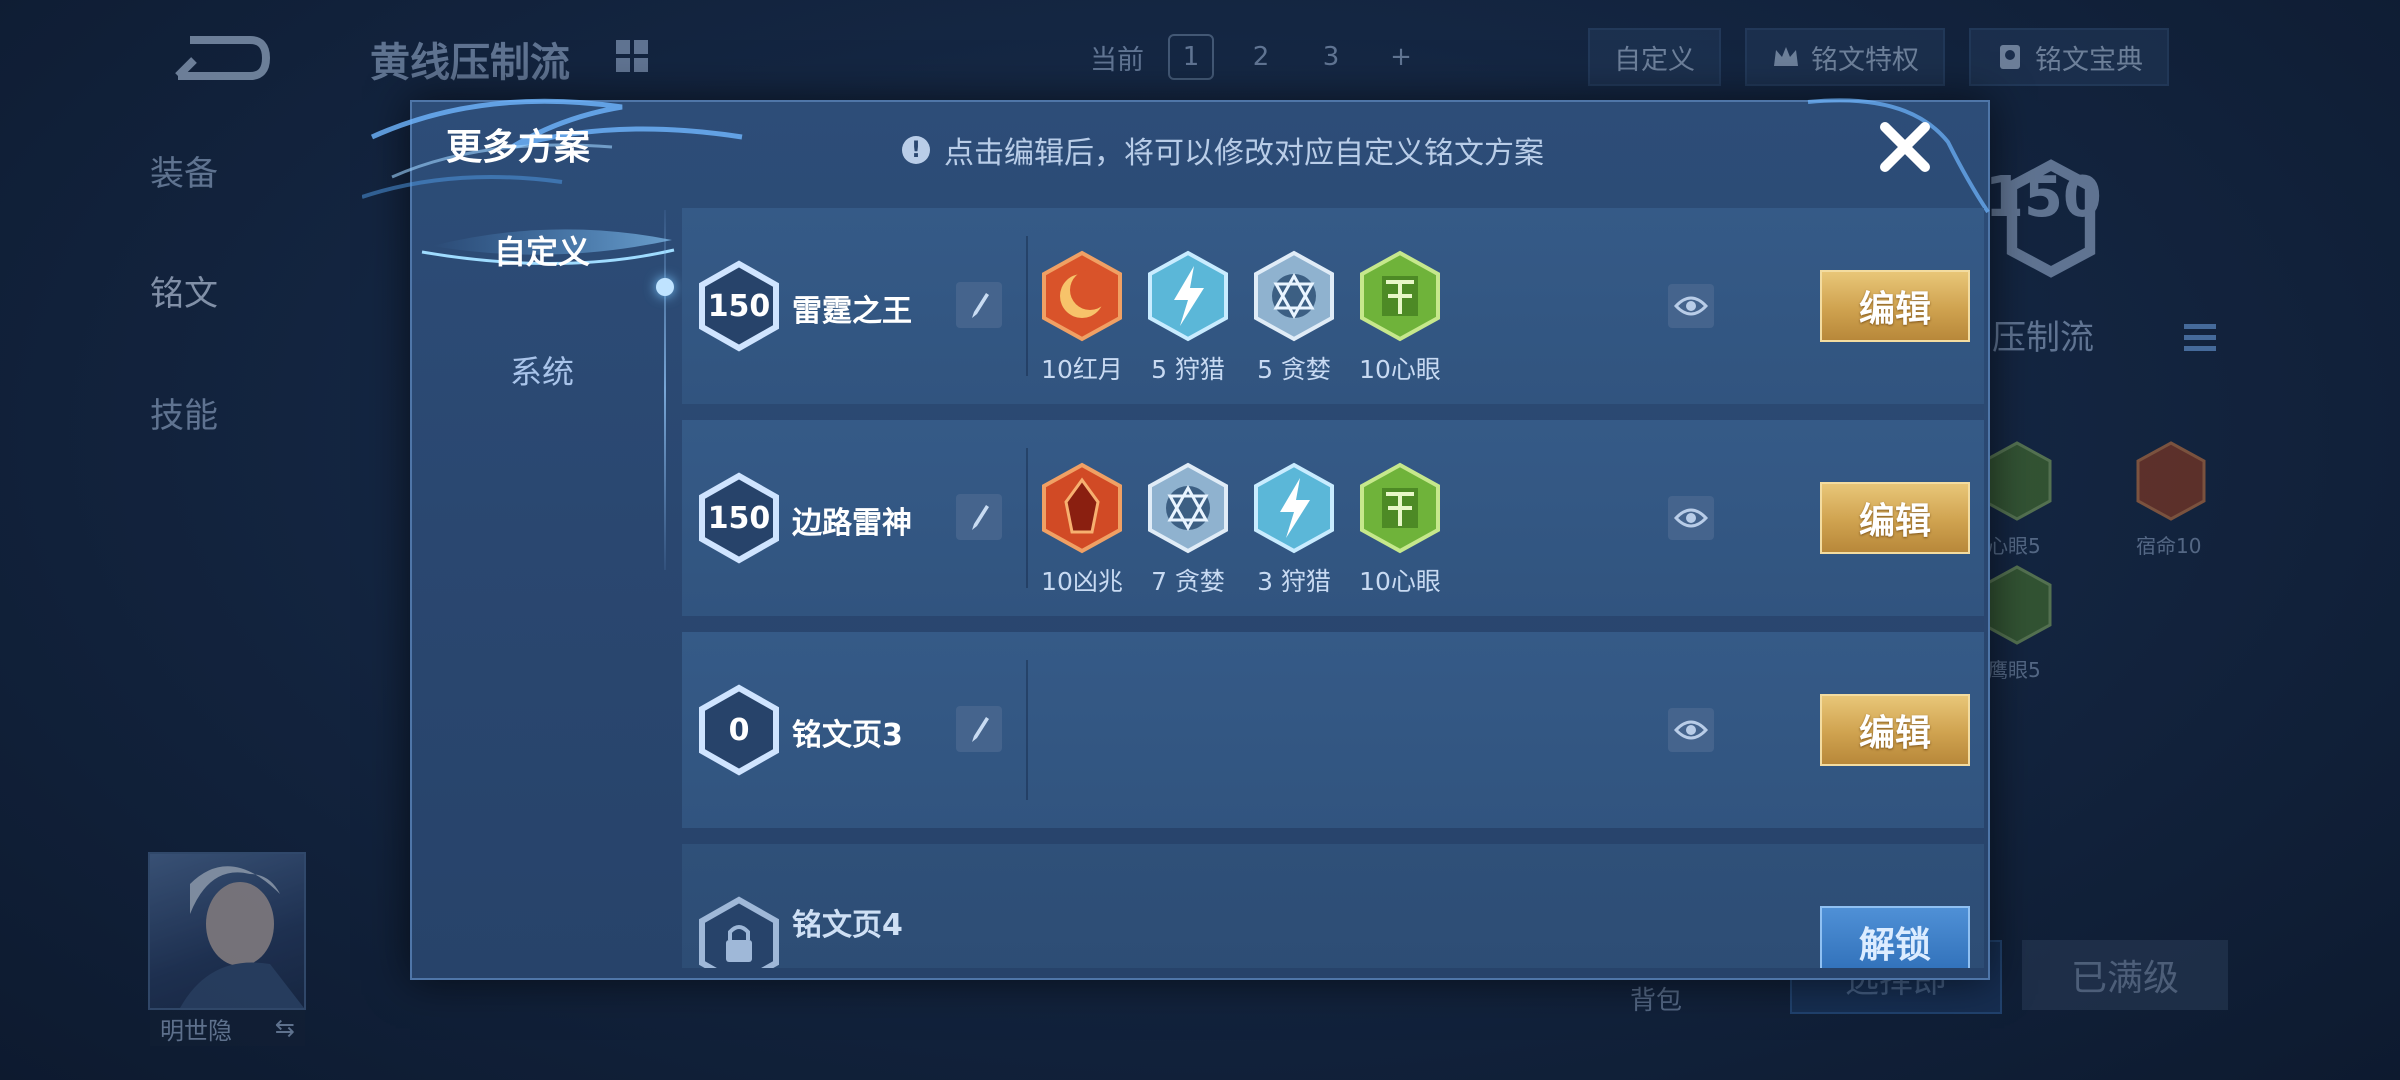 This screenshot has height=1080, width=2400. I want to click on rune-page-row: 0 铭文页3 编辑, so click(1333, 730).